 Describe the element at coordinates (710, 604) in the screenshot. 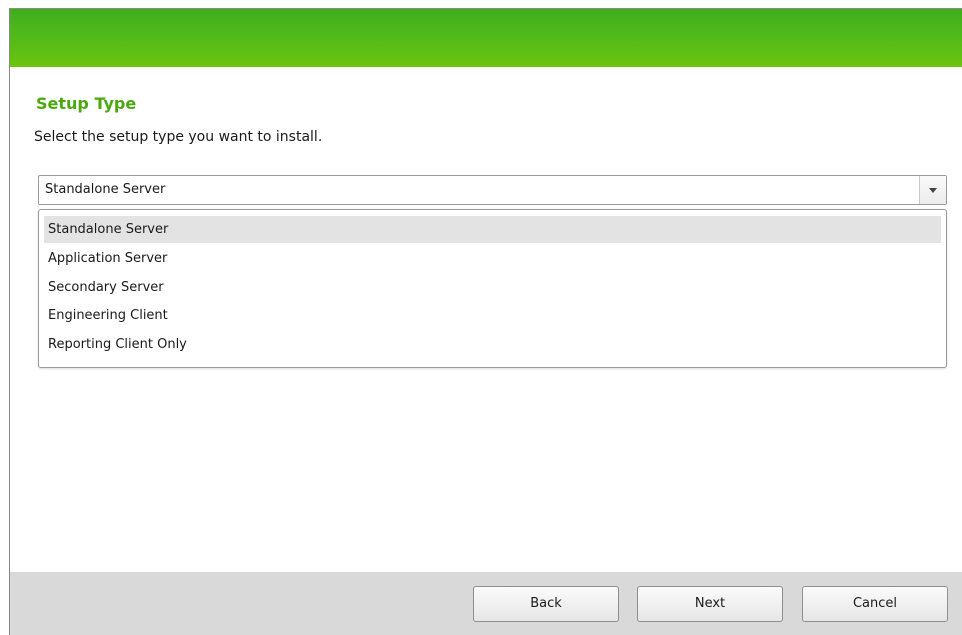

I see `next-button: Next` at that location.